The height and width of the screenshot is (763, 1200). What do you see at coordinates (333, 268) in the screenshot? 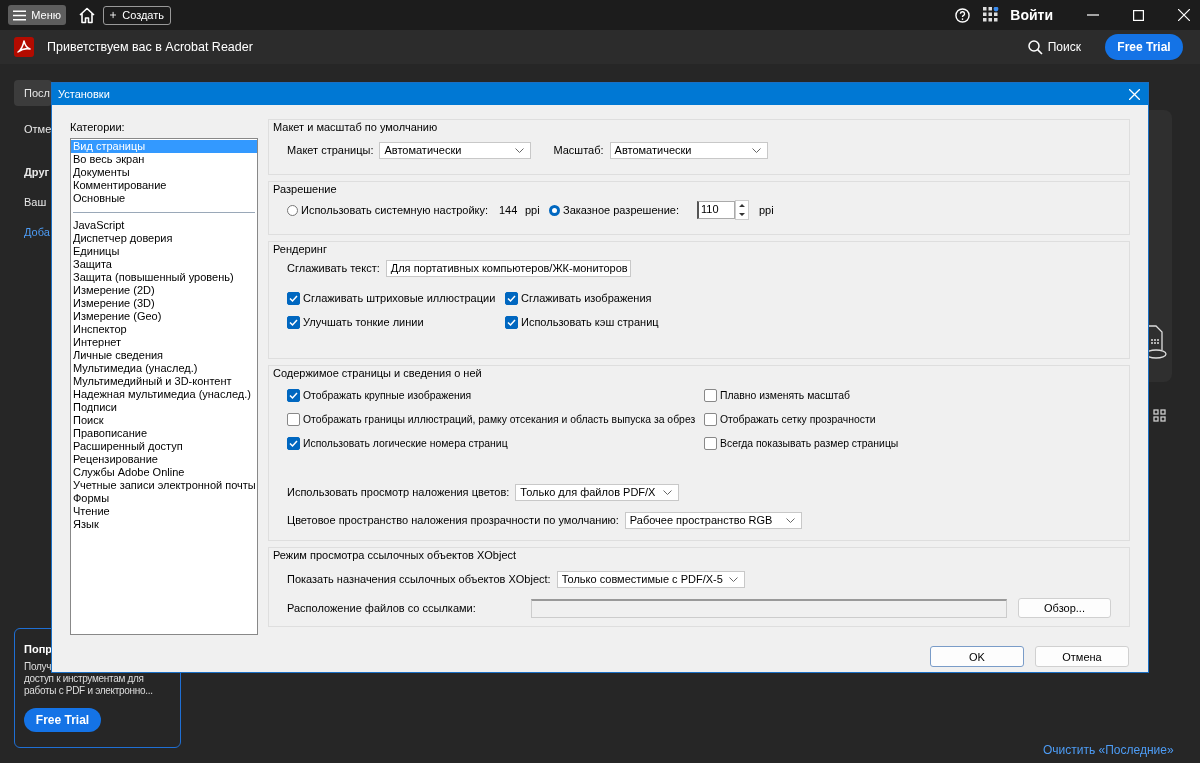
I see `field-label: Сглаживать текст:` at bounding box center [333, 268].